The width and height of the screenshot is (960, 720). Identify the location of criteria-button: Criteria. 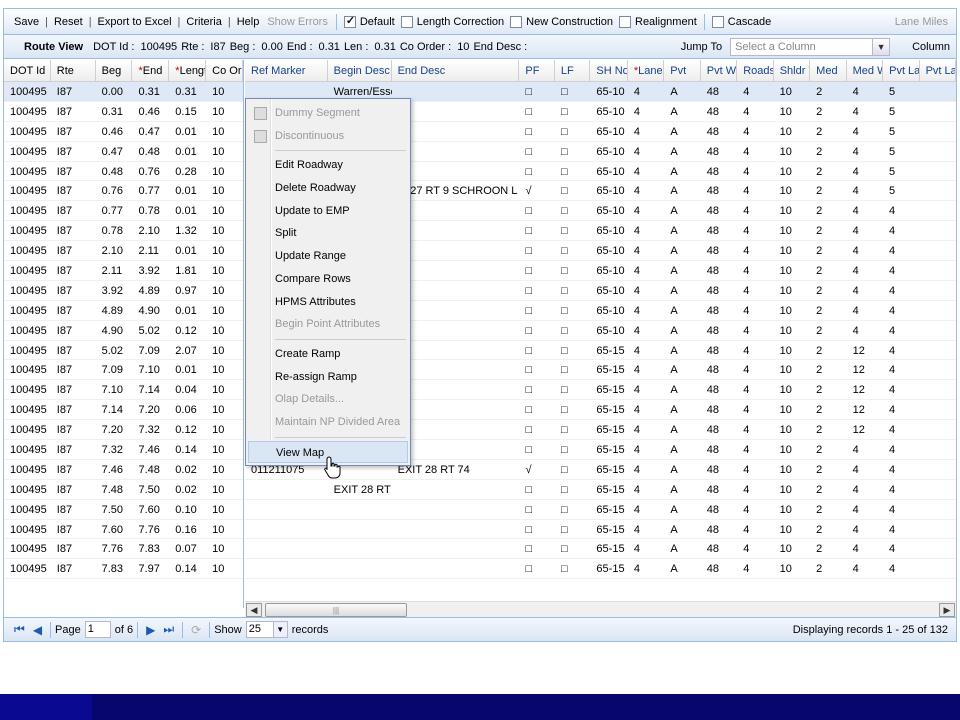
(203, 22).